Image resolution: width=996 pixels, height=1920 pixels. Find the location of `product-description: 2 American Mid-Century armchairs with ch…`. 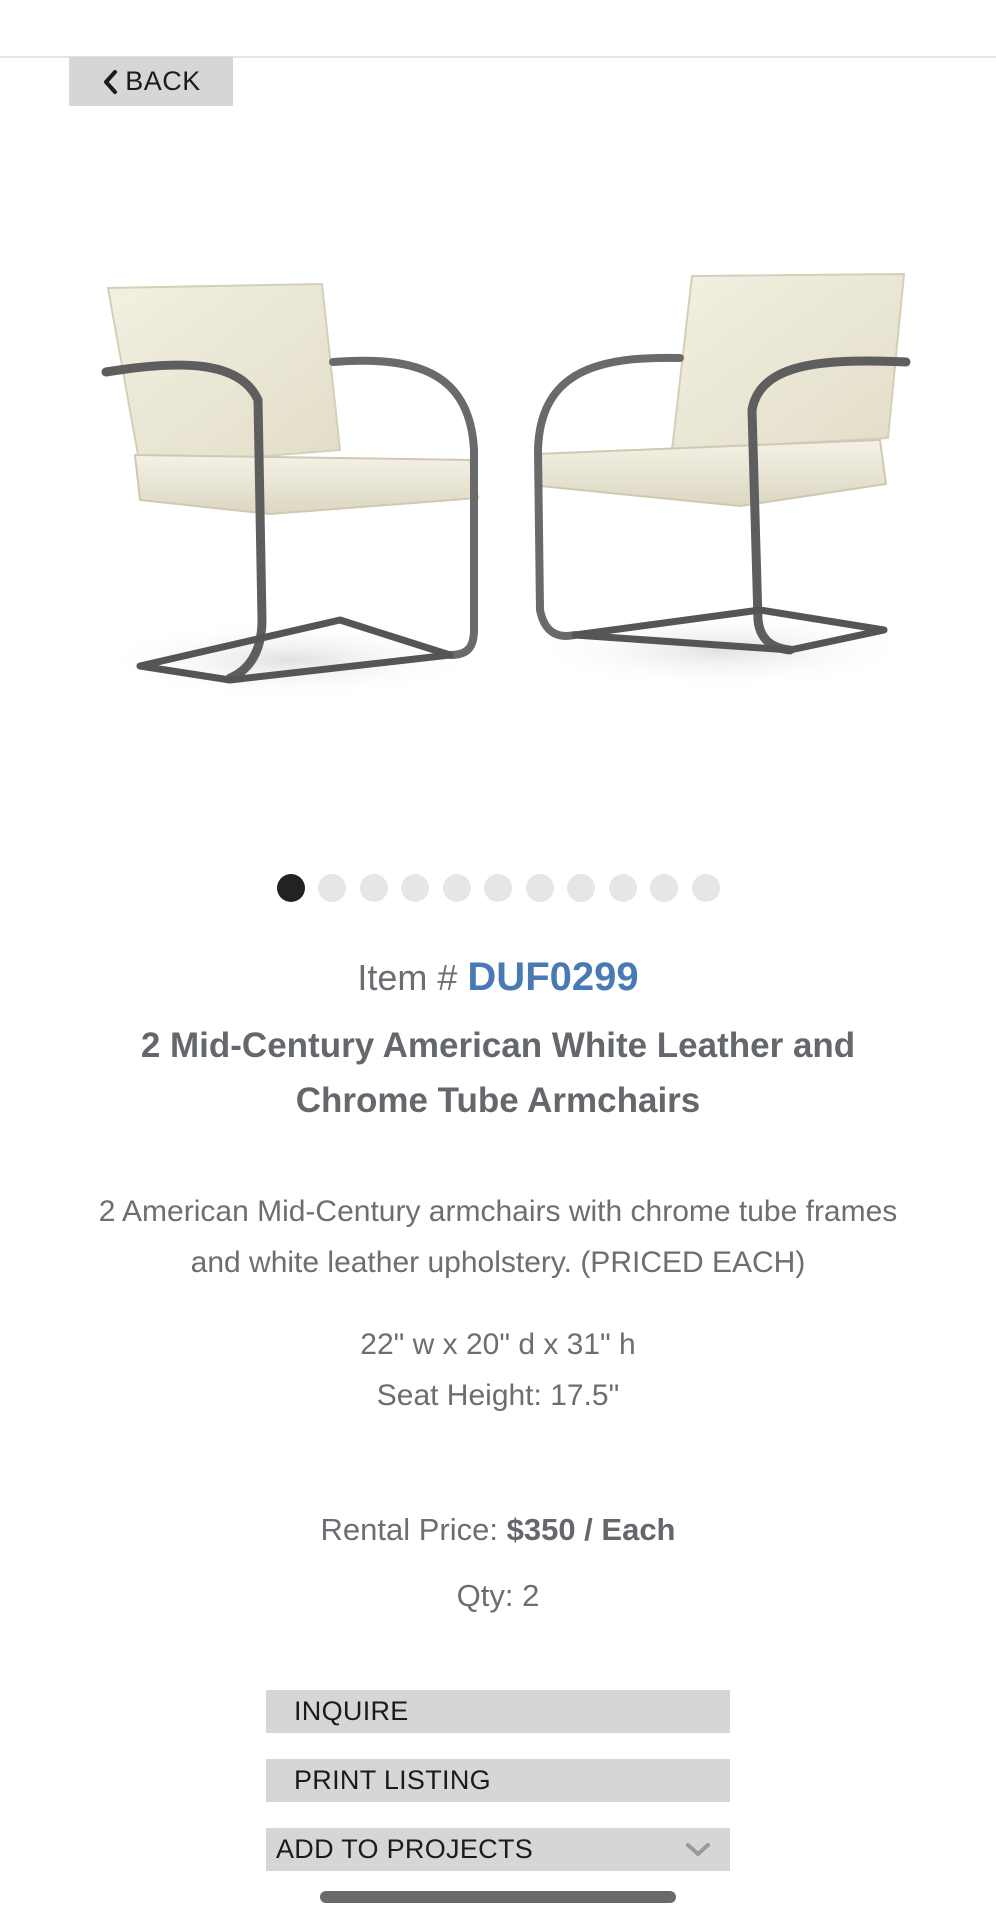

product-description: 2 American Mid-Century armchairs with ch… is located at coordinates (498, 1237).